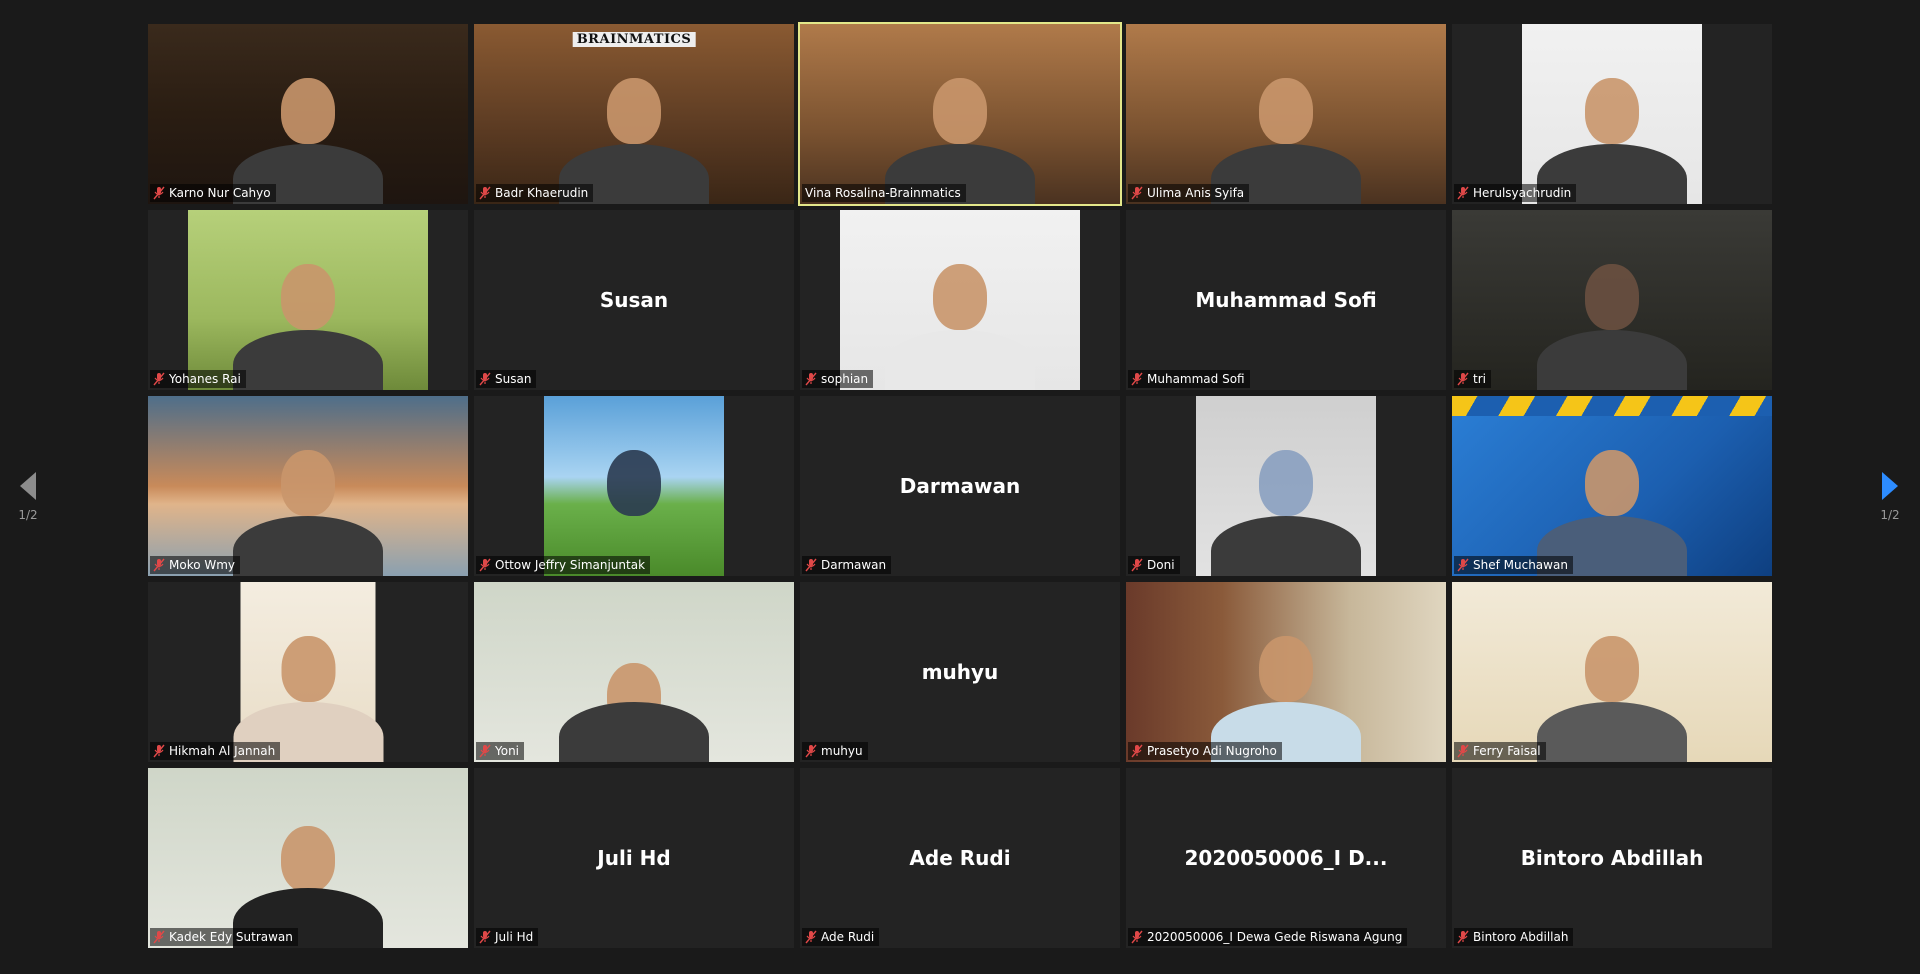 The height and width of the screenshot is (974, 1920). I want to click on participant-tile: BRAINMATICS Badr Khaerudin, so click(634, 114).